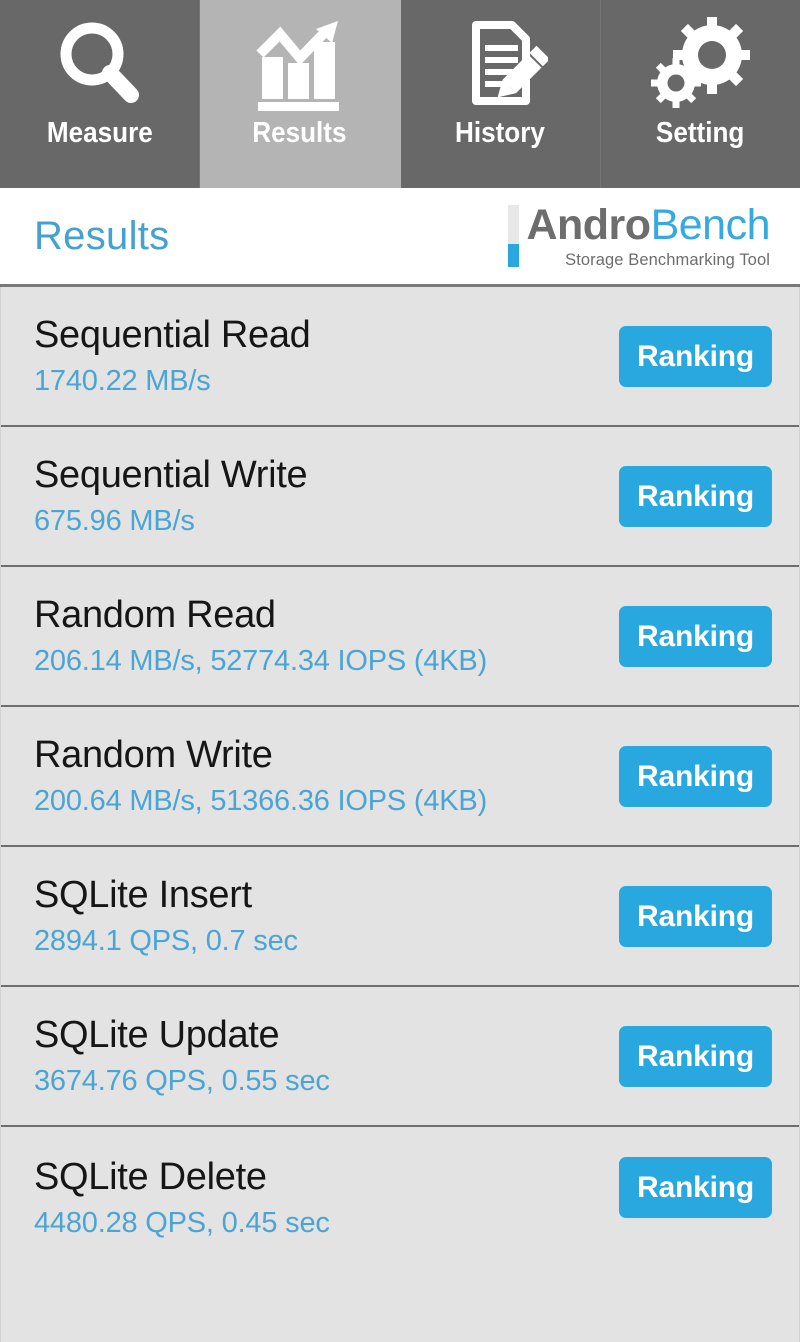 Image resolution: width=800 pixels, height=1342 pixels. Describe the element at coordinates (99, 133) in the screenshot. I see `tab-label: Measure` at that location.